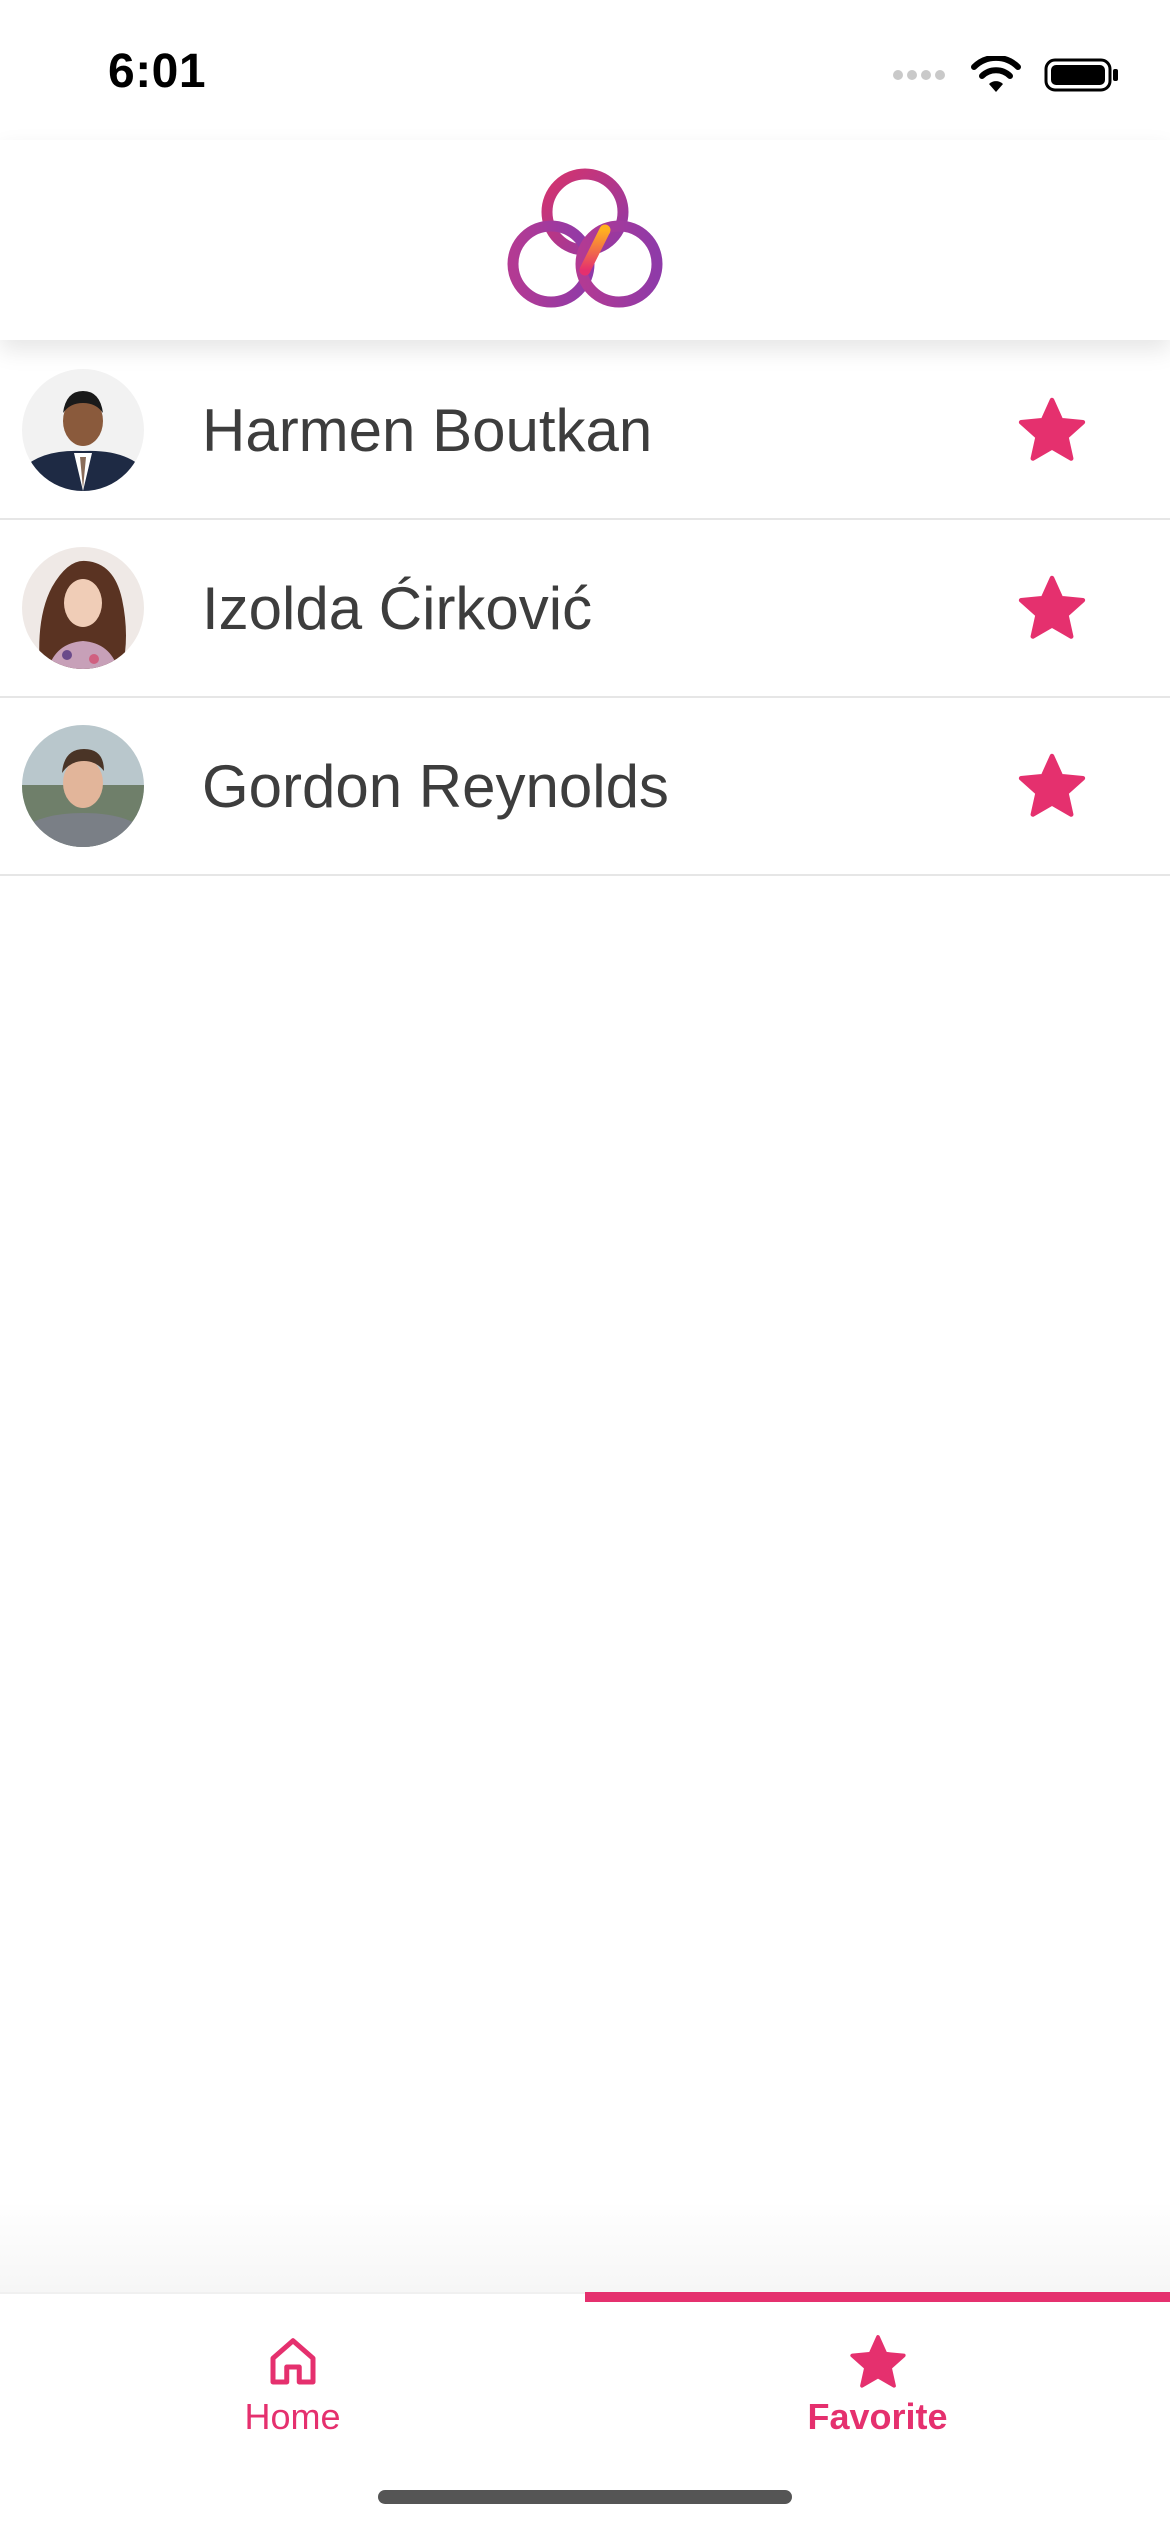 The height and width of the screenshot is (2534, 1170). I want to click on home-indicator, so click(585, 2497).